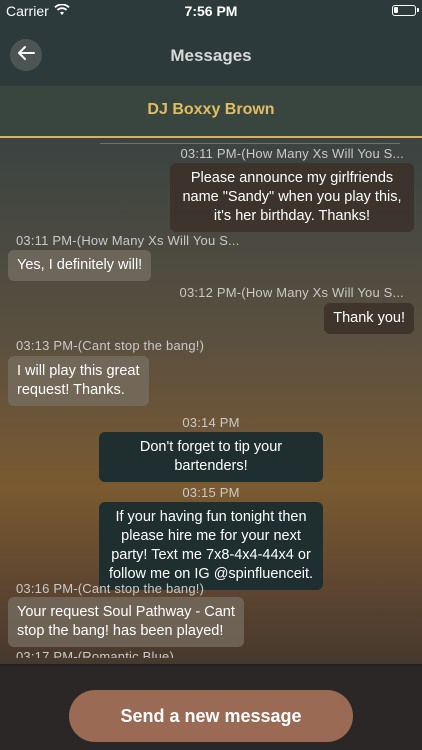 The height and width of the screenshot is (750, 422). I want to click on dj-name: DJ Boxxy Brown, so click(211, 109).